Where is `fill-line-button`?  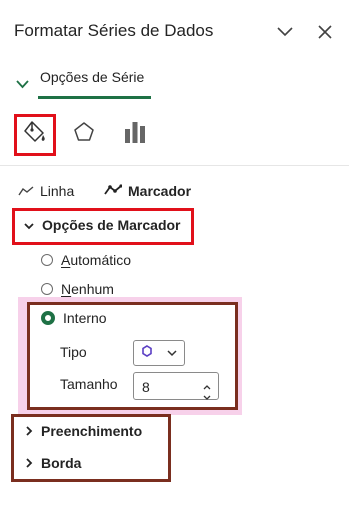
fill-line-button is located at coordinates (35, 135).